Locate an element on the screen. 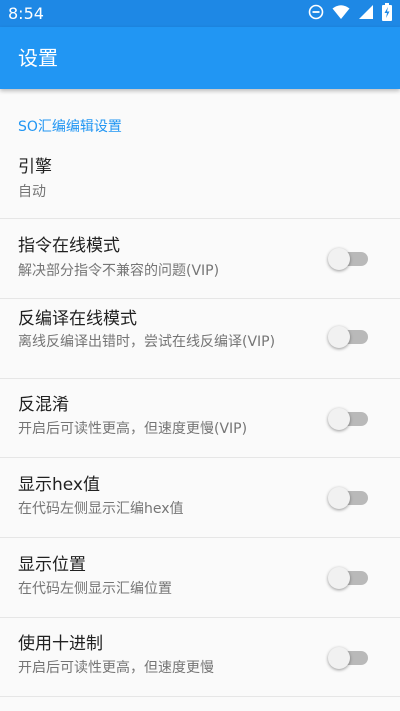  pref-title: 反编译在线模式 is located at coordinates (77, 319).